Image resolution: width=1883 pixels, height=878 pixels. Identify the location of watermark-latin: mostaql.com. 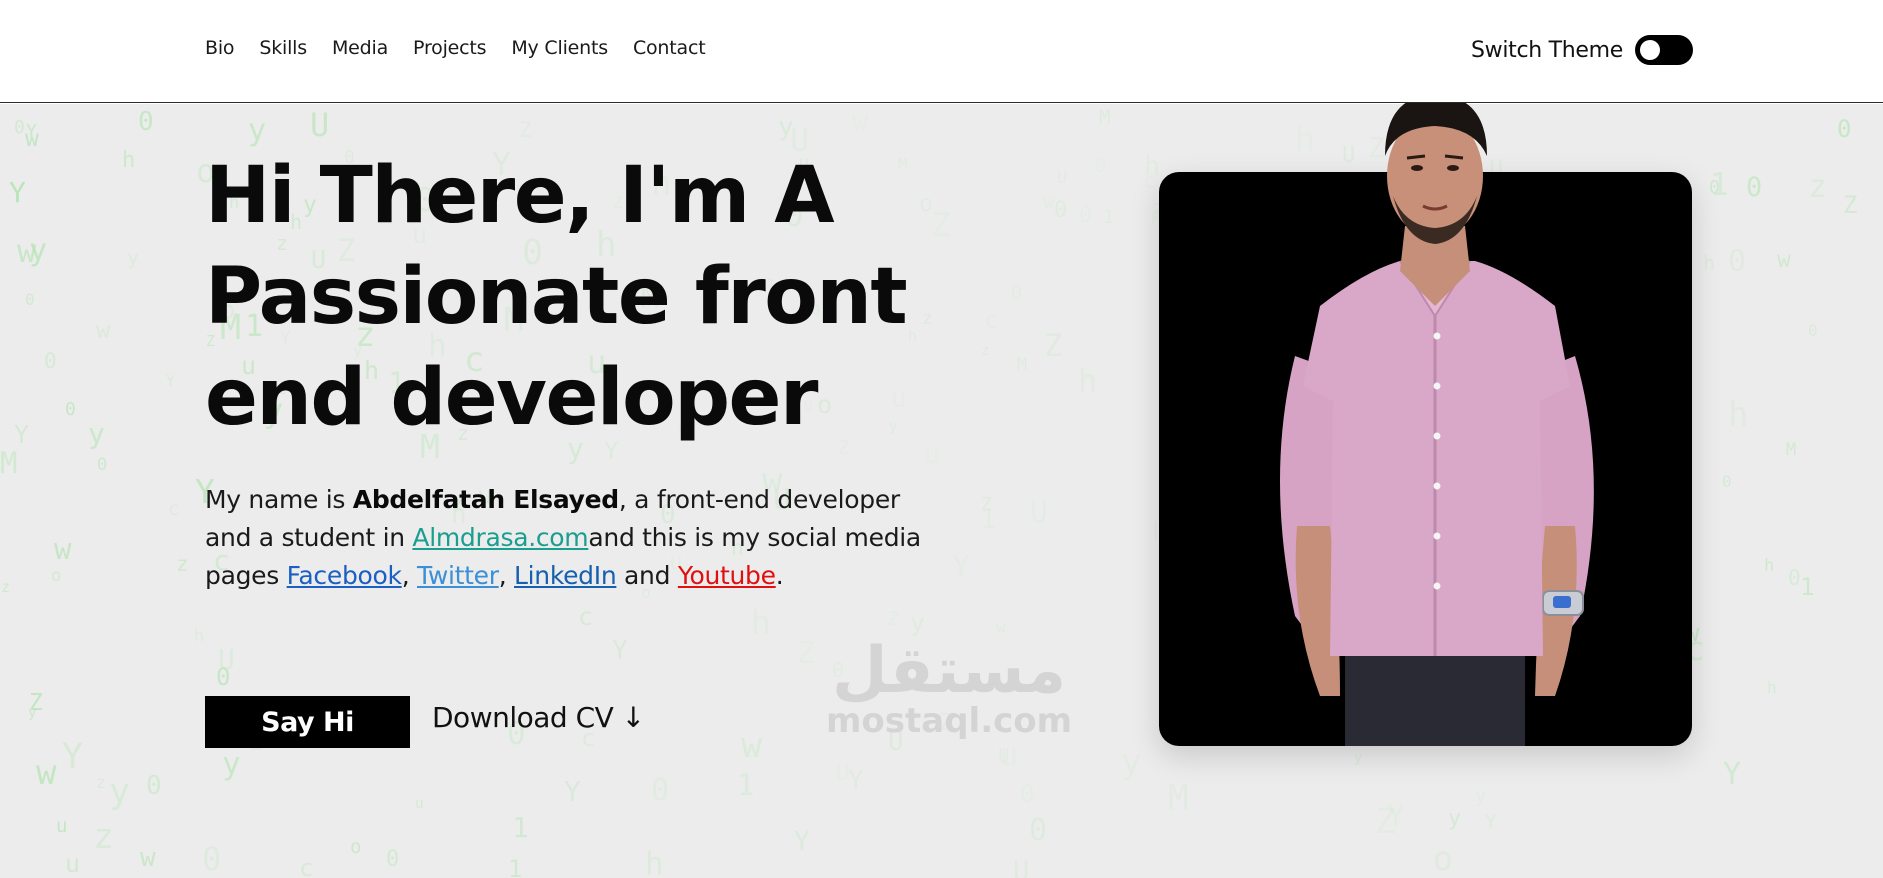
(949, 721).